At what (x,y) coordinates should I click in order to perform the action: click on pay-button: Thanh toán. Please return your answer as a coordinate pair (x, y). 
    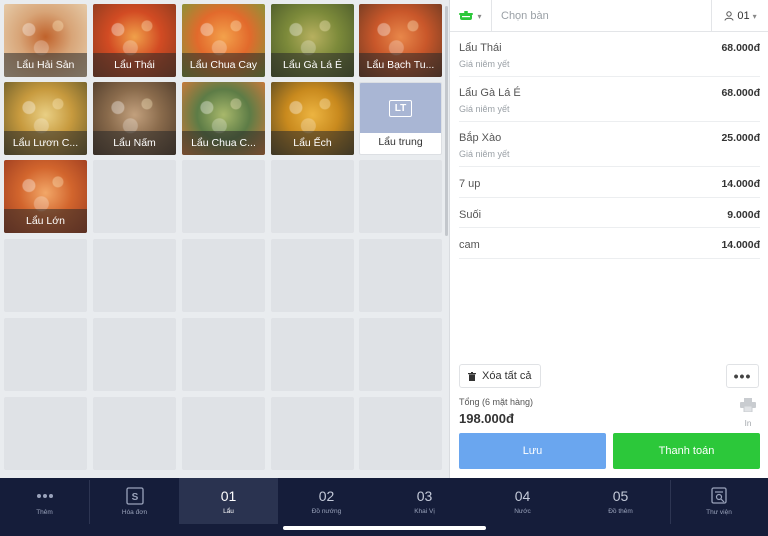
    Looking at the image, I should click on (686, 451).